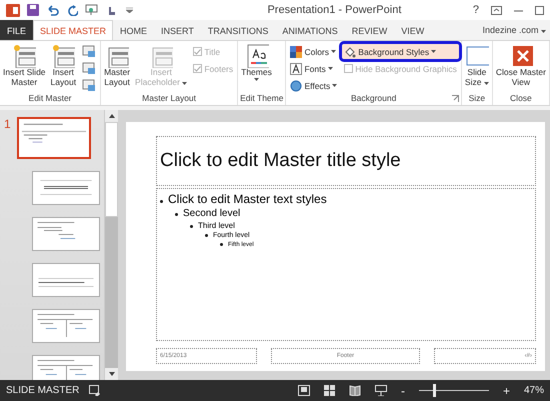 The width and height of the screenshot is (550, 401). Describe the element at coordinates (314, 51) in the screenshot. I see `ribbon-button: Colors` at that location.